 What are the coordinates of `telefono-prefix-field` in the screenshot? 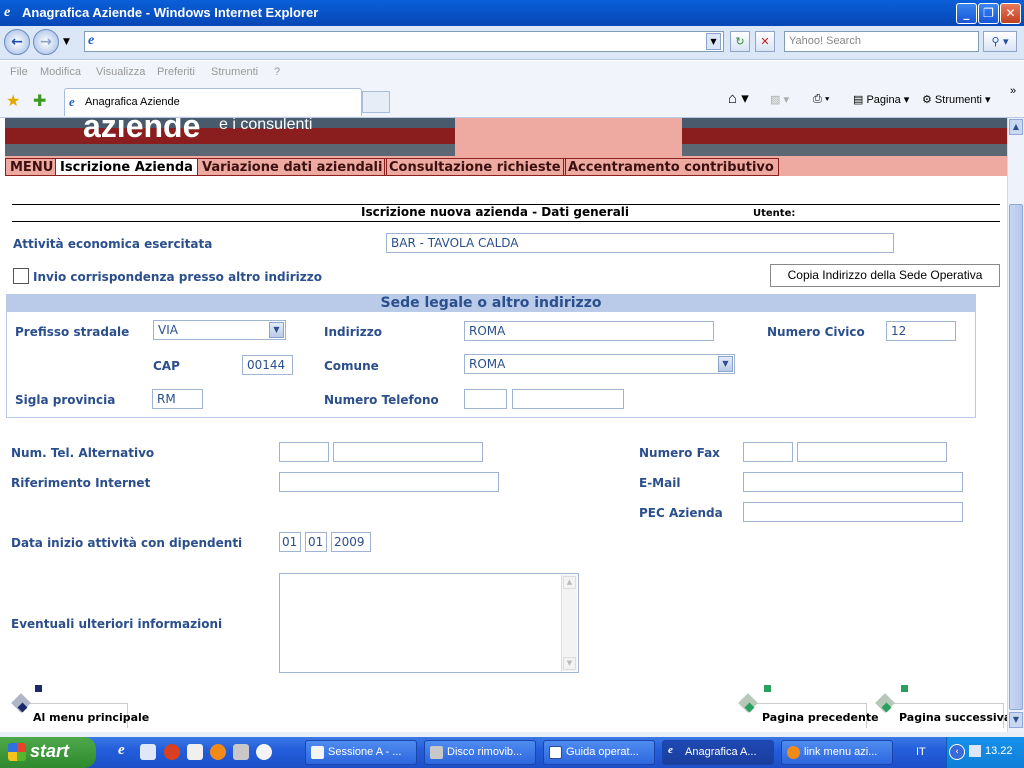 It's located at (485, 399).